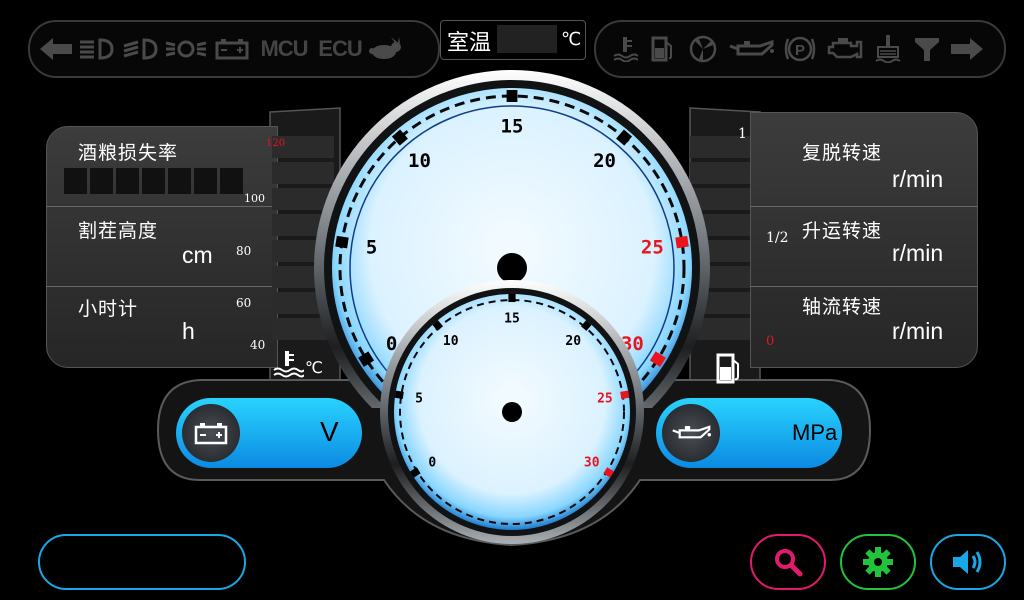 This screenshot has height=600, width=1024. Describe the element at coordinates (652, 247) in the screenshot. I see `main-gauge-label: 25` at that location.